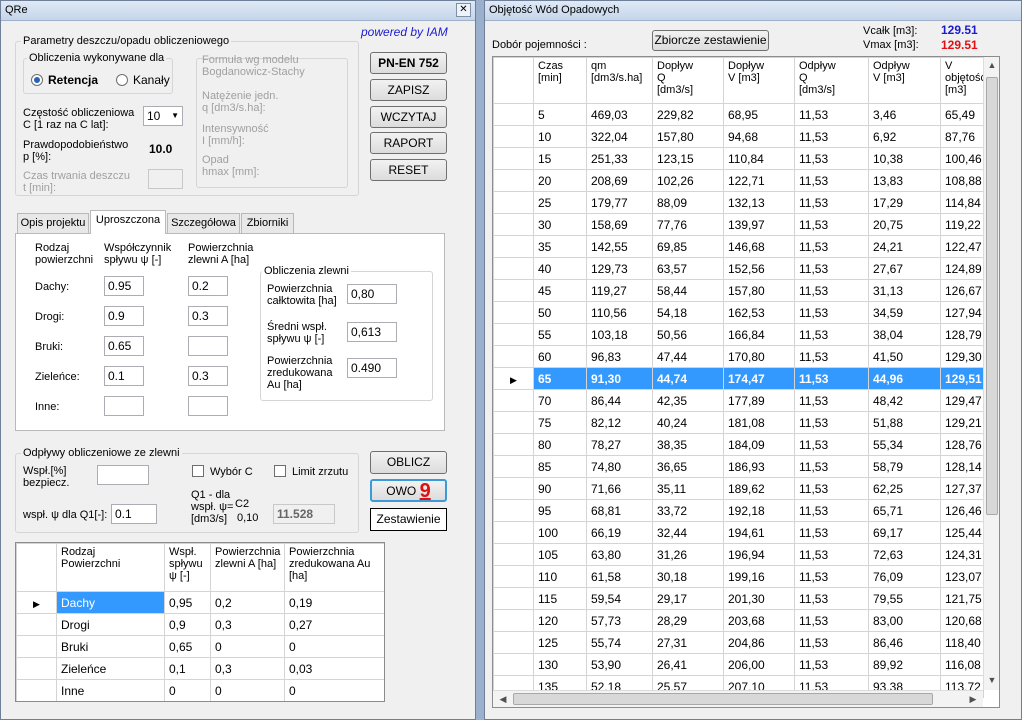 This screenshot has height=720, width=1022. I want to click on header-qm: qm [dm3/s.ha], so click(619, 80).